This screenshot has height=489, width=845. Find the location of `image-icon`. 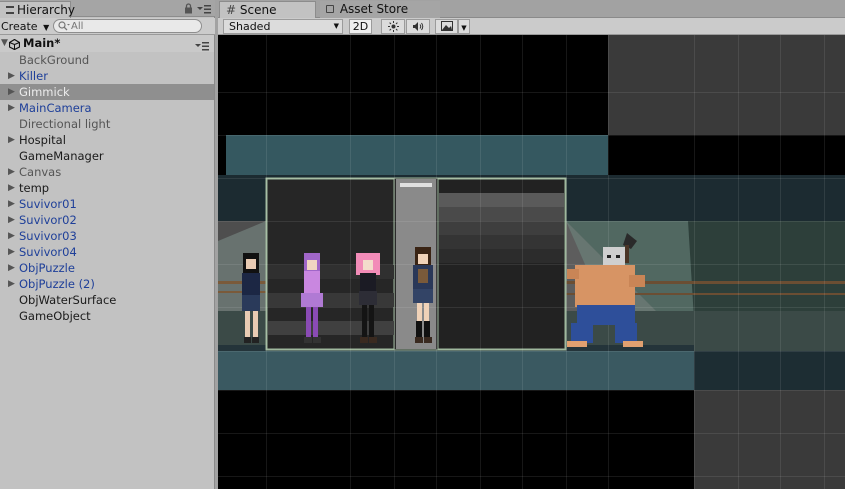

image-icon is located at coordinates (446, 27).